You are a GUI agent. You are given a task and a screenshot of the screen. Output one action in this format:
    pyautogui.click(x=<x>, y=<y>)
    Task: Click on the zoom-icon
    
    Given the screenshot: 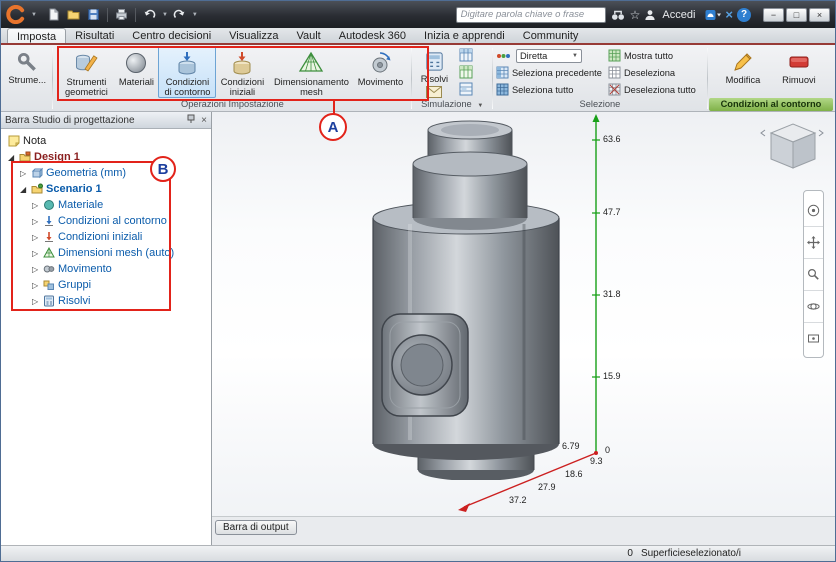 What is the action you would take?
    pyautogui.click(x=813, y=274)
    